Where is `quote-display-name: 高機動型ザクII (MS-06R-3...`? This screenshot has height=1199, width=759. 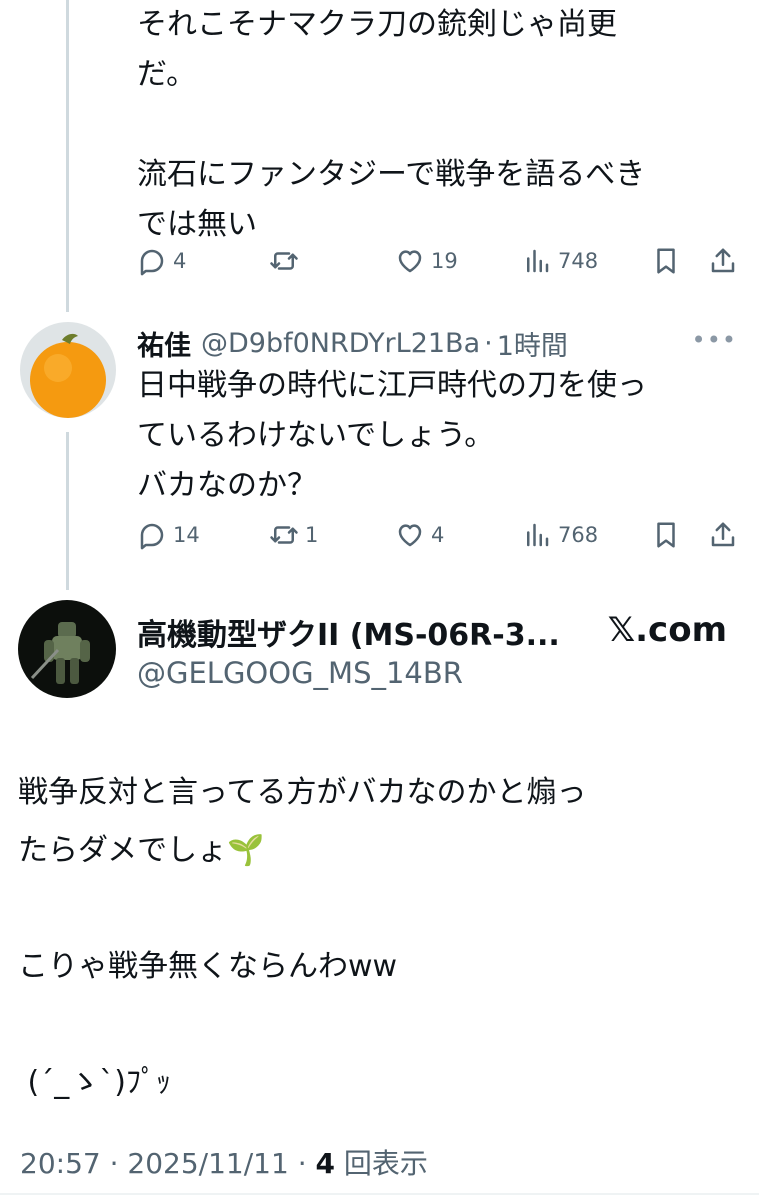 quote-display-name: 高機動型ザクII (MS-06R-3... is located at coordinates (348, 632).